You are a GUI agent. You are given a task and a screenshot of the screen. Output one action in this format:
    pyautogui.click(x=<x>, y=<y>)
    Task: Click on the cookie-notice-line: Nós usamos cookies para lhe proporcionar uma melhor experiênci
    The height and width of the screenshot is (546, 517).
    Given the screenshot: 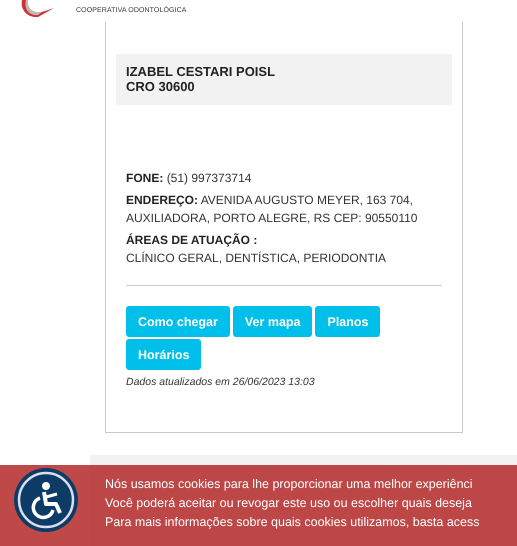 What is the action you would take?
    pyautogui.click(x=289, y=484)
    